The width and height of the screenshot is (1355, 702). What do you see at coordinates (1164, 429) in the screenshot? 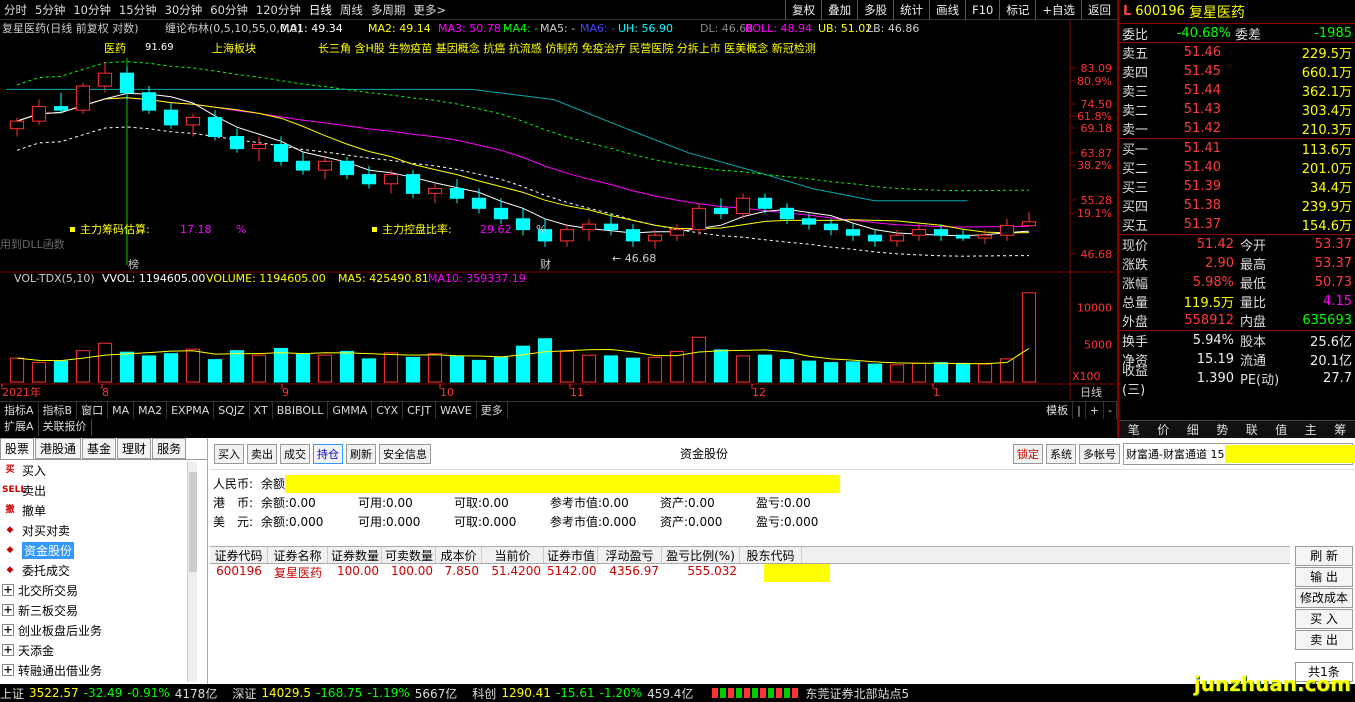
I see `quote-tab-1: 价` at bounding box center [1164, 429].